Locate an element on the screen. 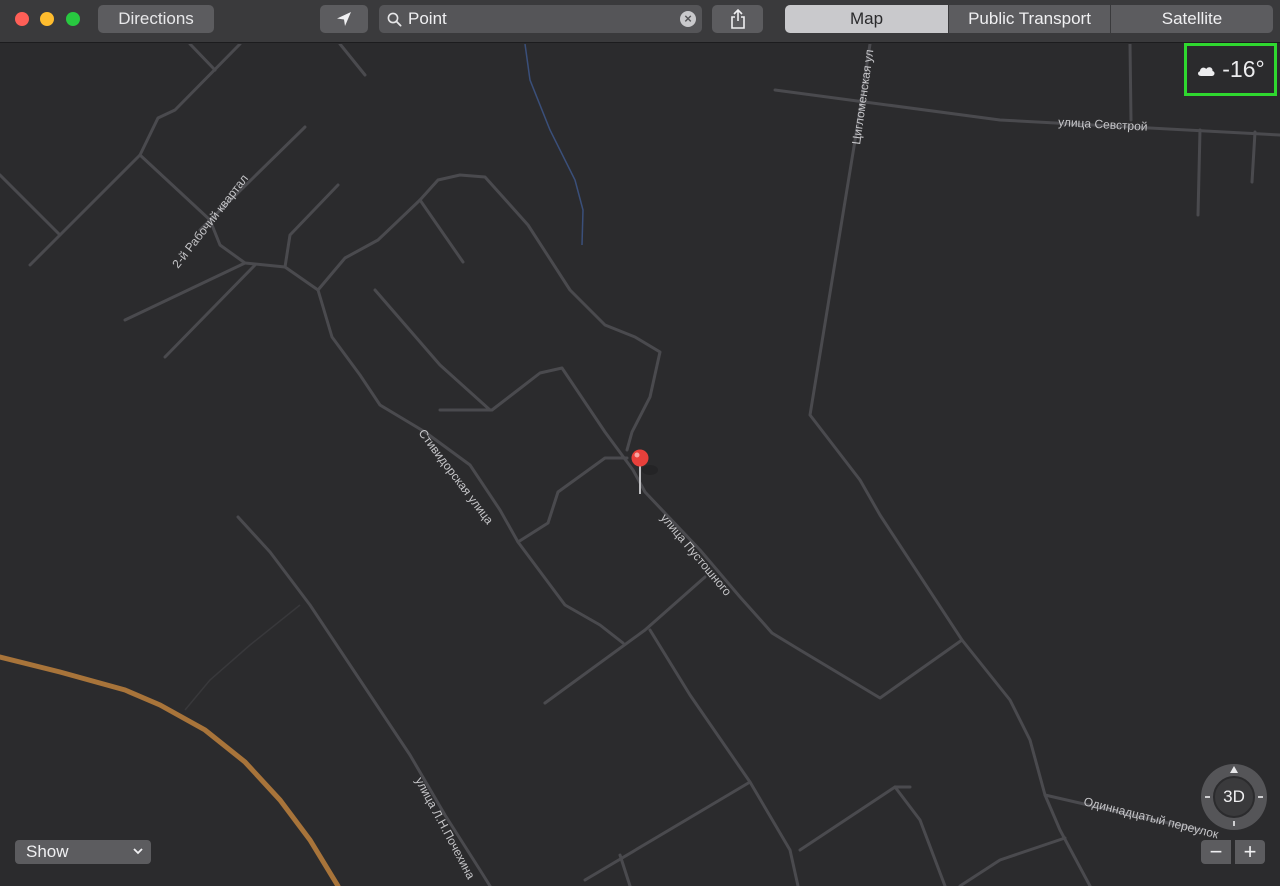  compass-control: 3D is located at coordinates (1234, 797).